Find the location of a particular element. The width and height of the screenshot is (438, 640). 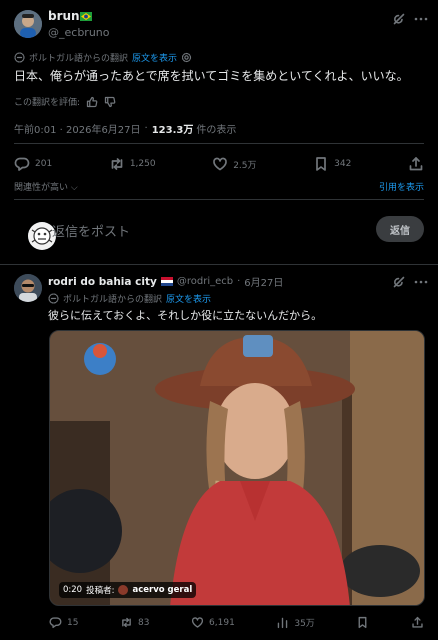

reply-date: 6月27日 is located at coordinates (263, 281).